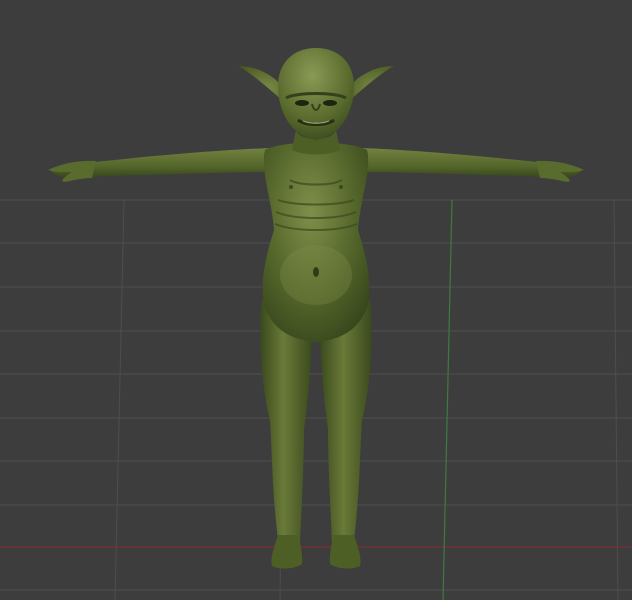  What do you see at coordinates (316, 272) in the screenshot?
I see `navel` at bounding box center [316, 272].